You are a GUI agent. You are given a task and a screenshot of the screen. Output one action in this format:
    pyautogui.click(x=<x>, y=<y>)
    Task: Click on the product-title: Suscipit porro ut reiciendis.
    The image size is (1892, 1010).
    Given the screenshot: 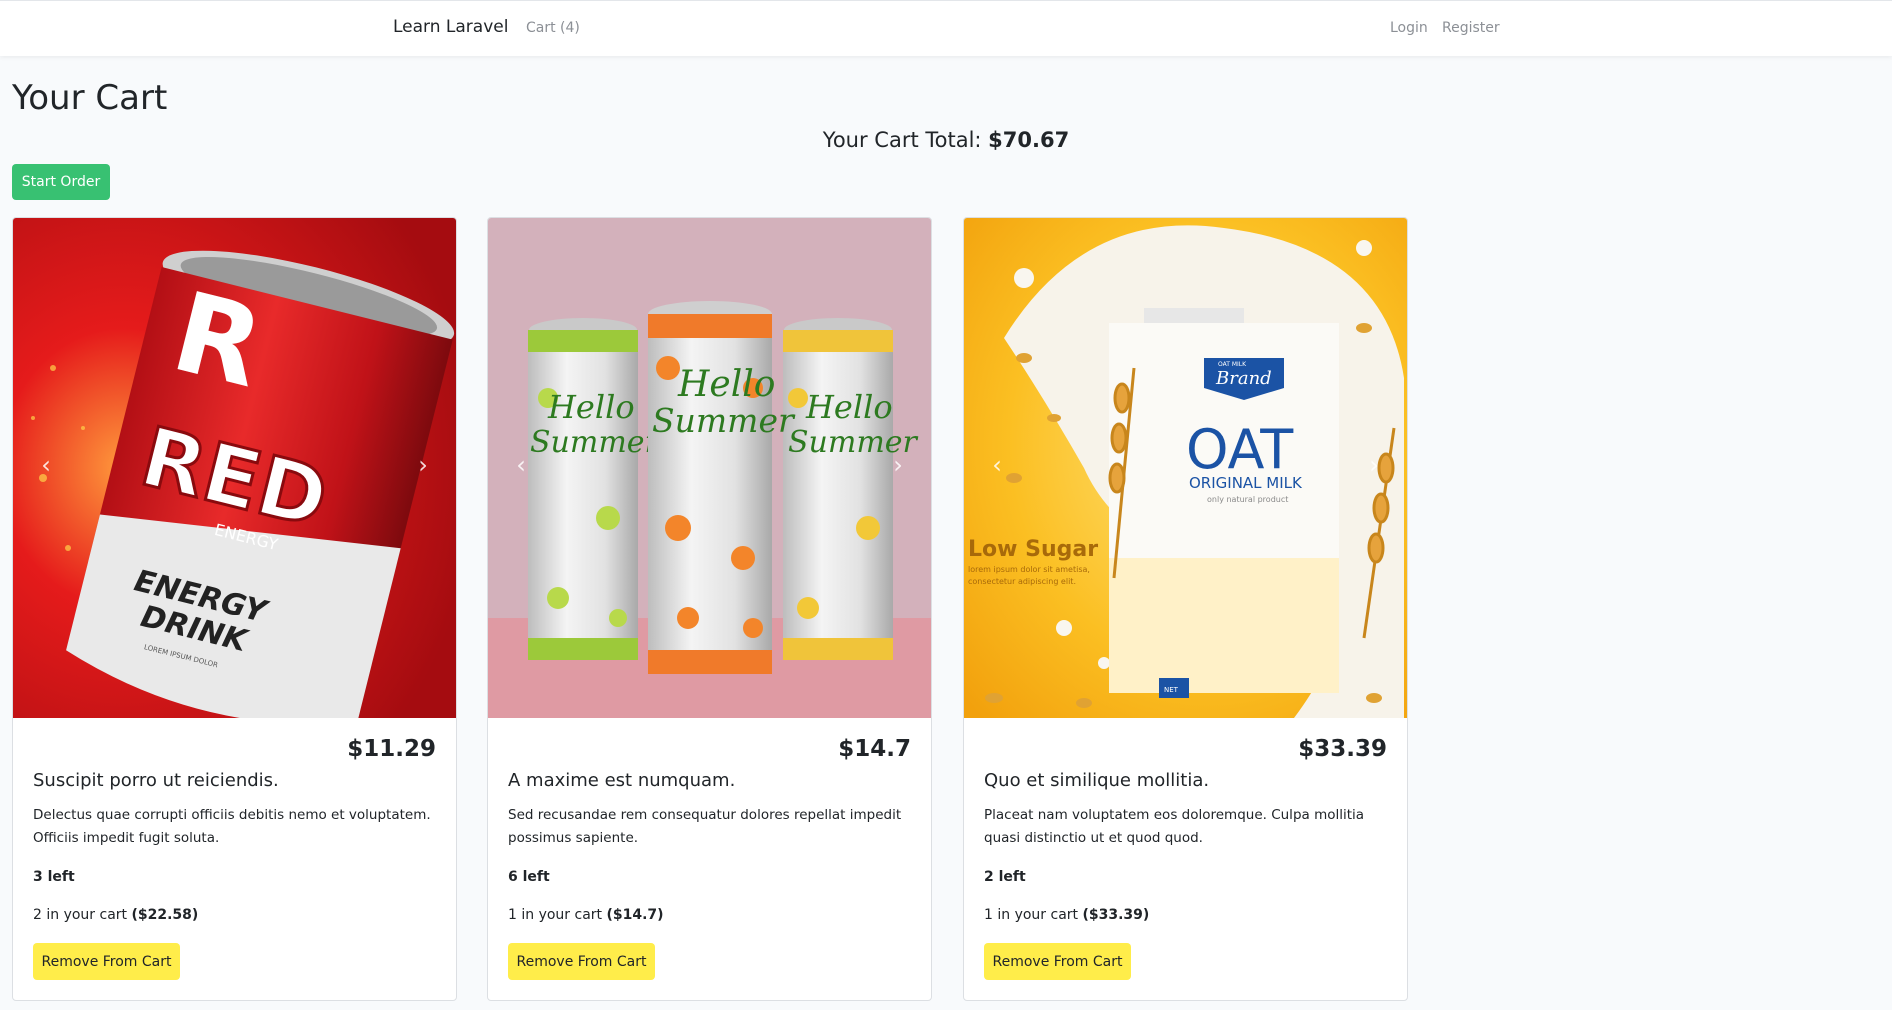 What is the action you would take?
    pyautogui.click(x=156, y=780)
    